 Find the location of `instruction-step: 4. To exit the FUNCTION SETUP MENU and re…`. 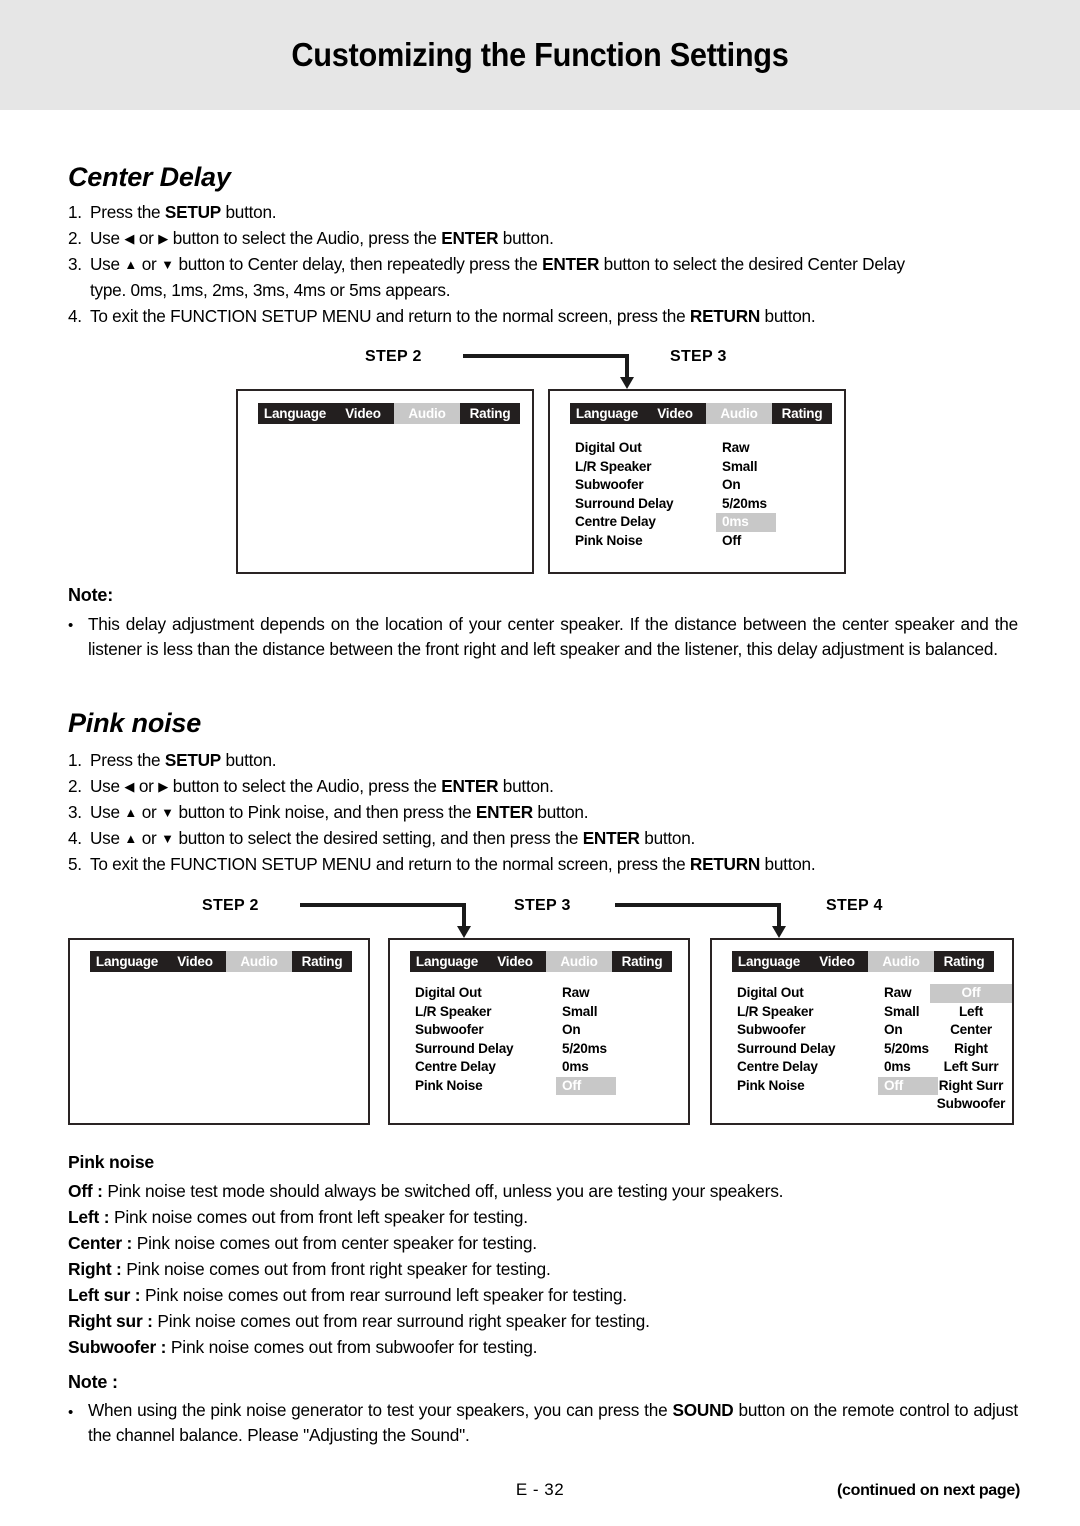

instruction-step: 4. To exit the FUNCTION SETUP MENU and re… is located at coordinates (442, 316).